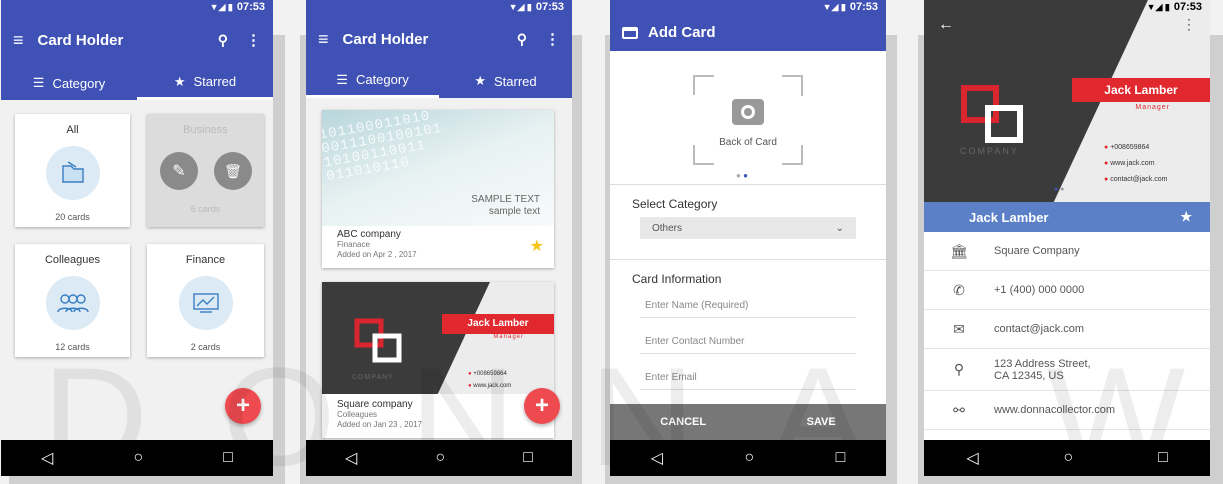 The image size is (1223, 484). What do you see at coordinates (377, 254) in the screenshot?
I see `added-date: Added on Apr 2 , 2017` at bounding box center [377, 254].